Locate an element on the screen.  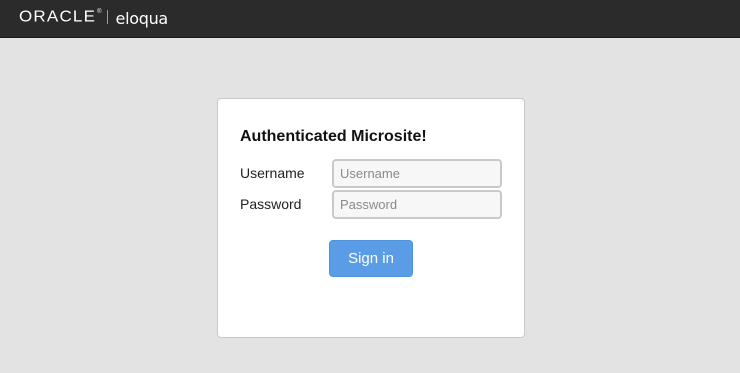
top-bar: ORACLE ® eloqua is located at coordinates (370, 19).